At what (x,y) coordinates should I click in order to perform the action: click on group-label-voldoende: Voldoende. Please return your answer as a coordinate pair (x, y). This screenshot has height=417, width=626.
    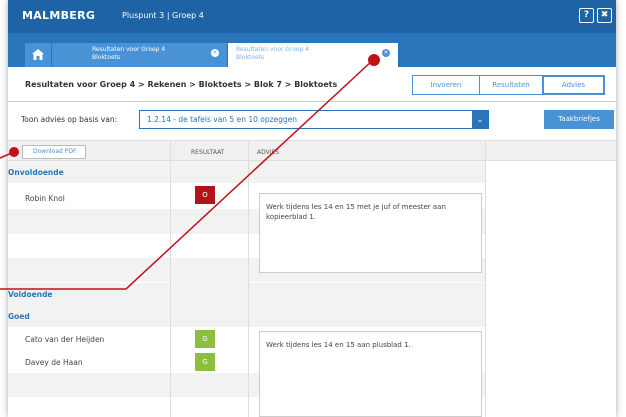
    Looking at the image, I should click on (30, 294).